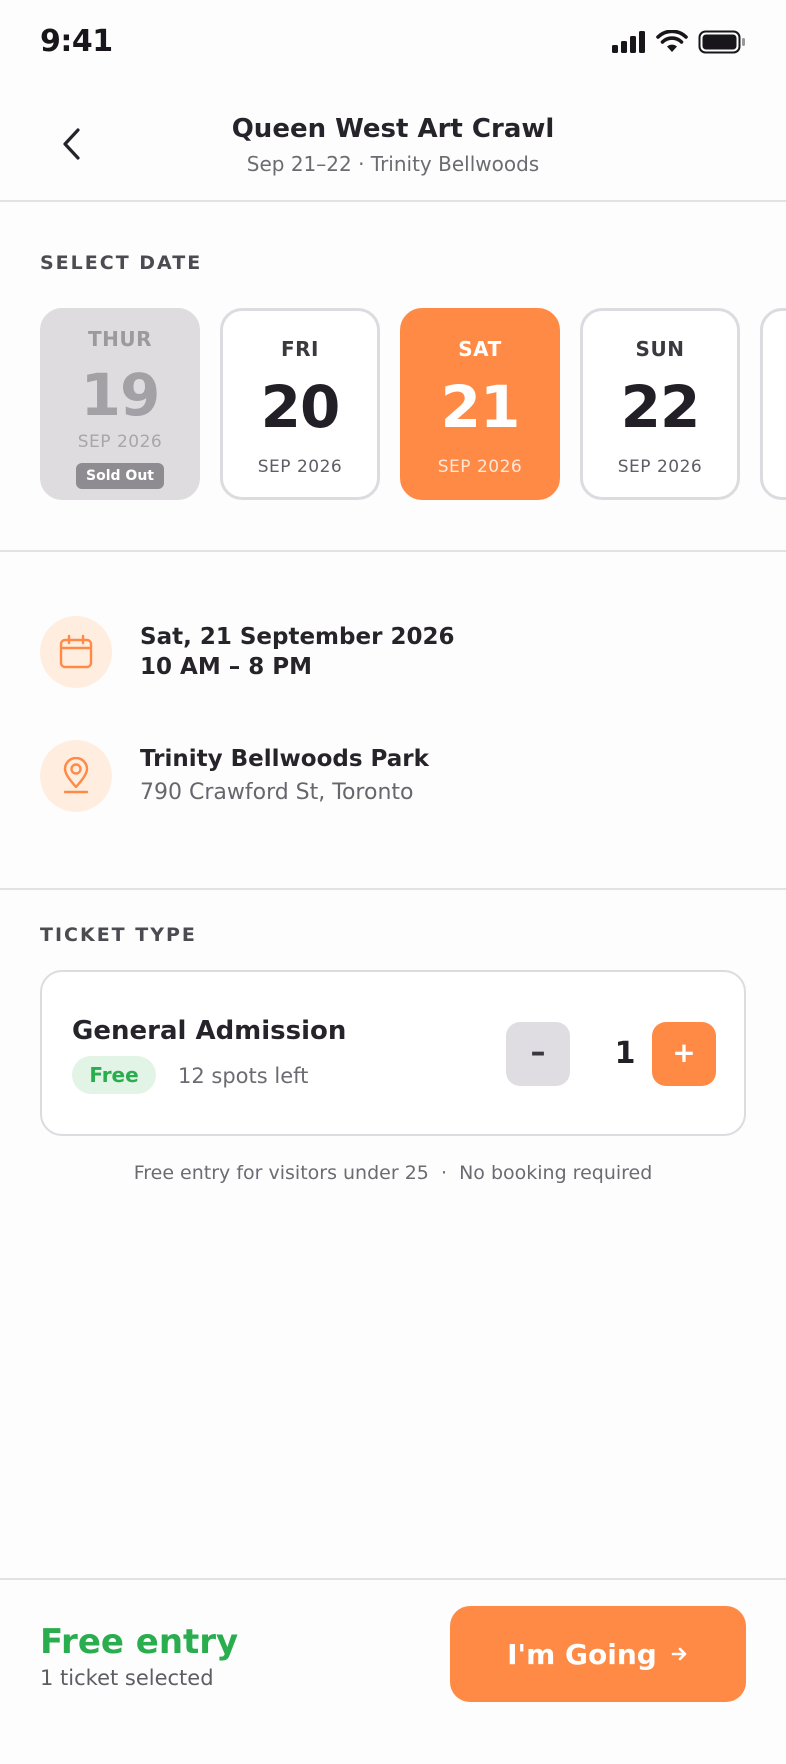  I want to click on date-day: 19, so click(120, 395).